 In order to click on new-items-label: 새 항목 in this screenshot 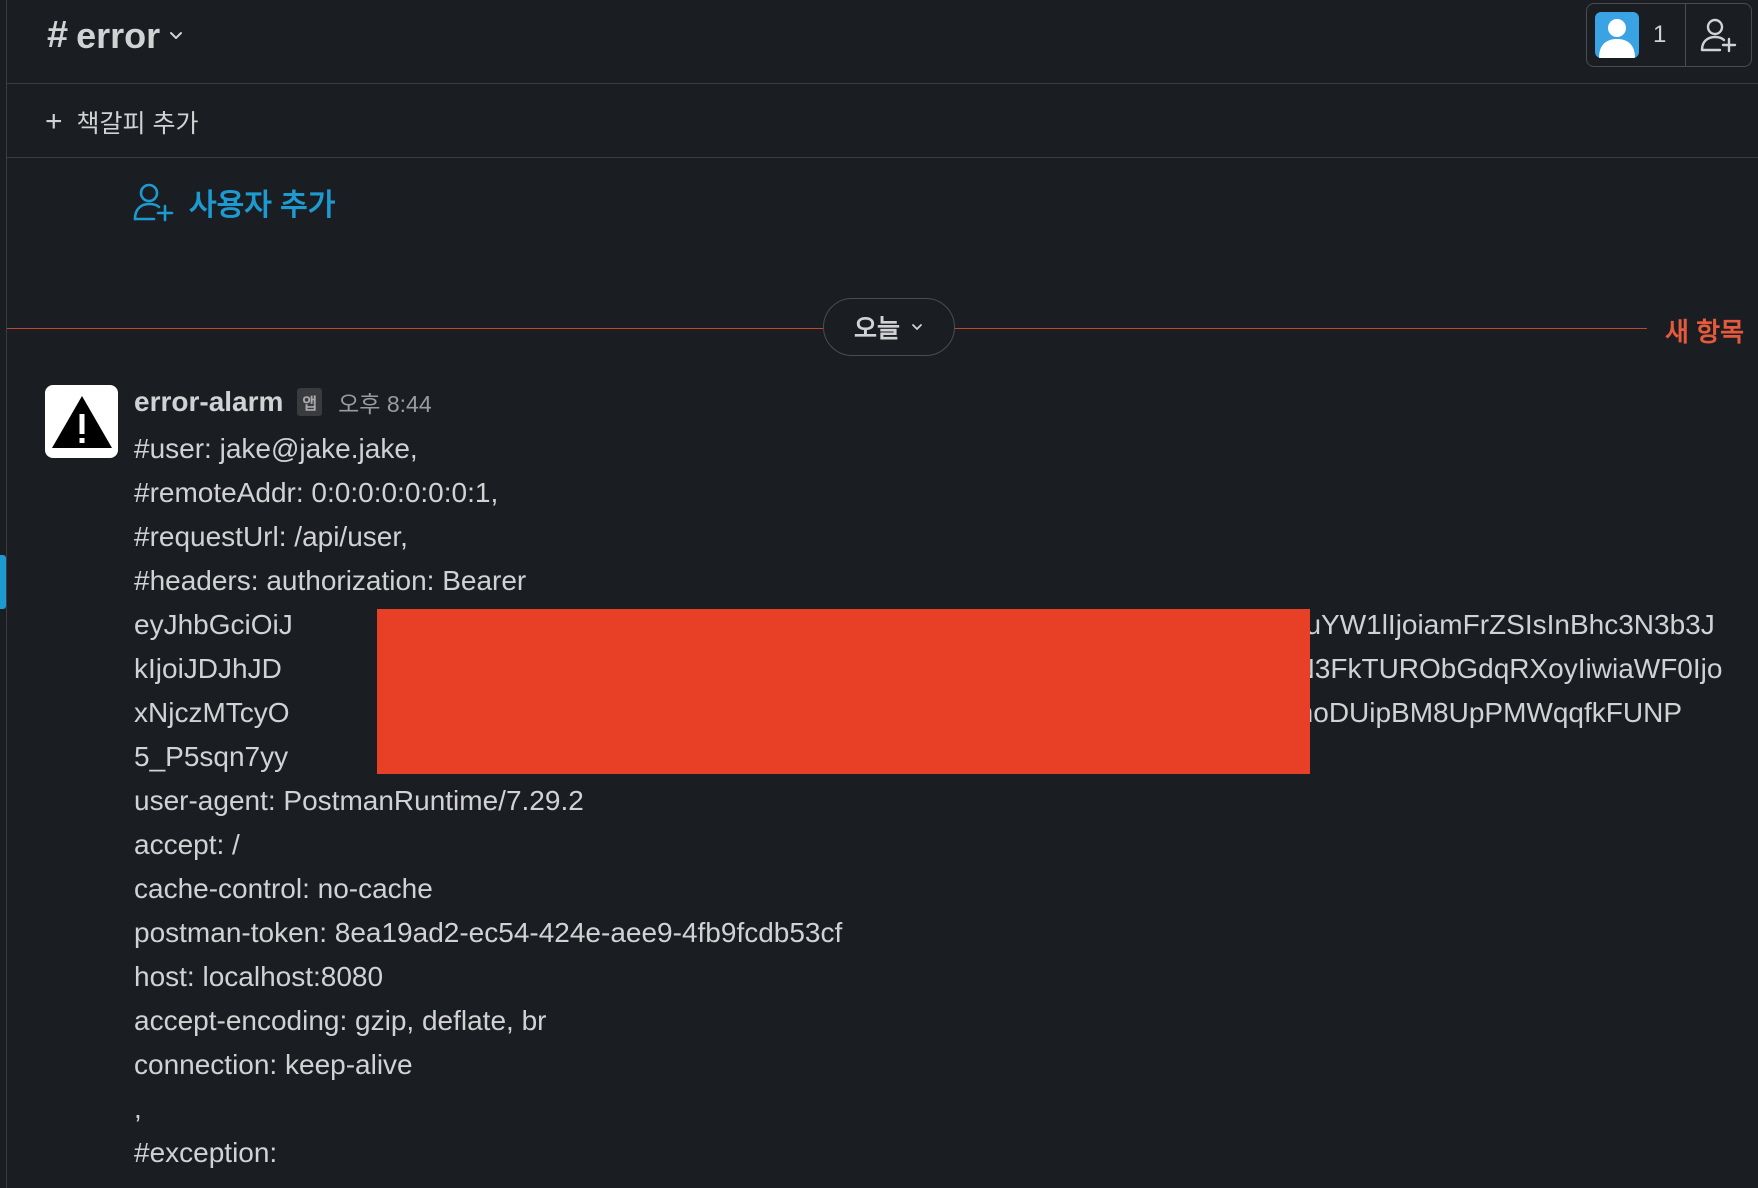, I will do `click(1704, 332)`.